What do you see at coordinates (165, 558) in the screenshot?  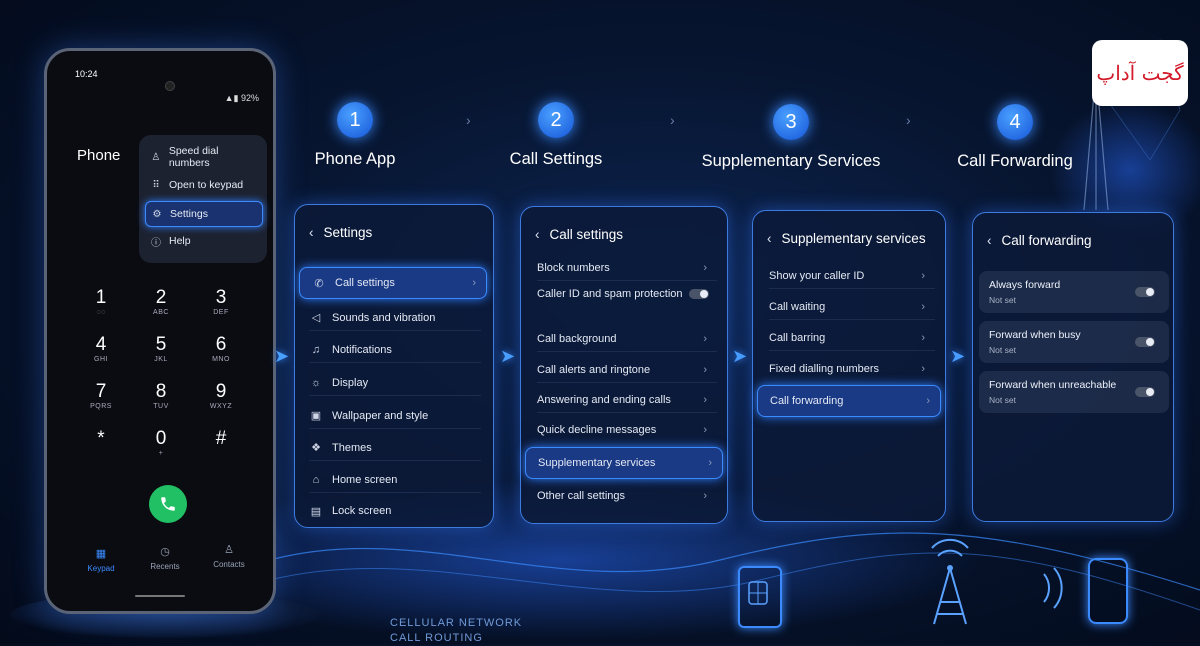 I see `tab-recents: ◷ Recents` at bounding box center [165, 558].